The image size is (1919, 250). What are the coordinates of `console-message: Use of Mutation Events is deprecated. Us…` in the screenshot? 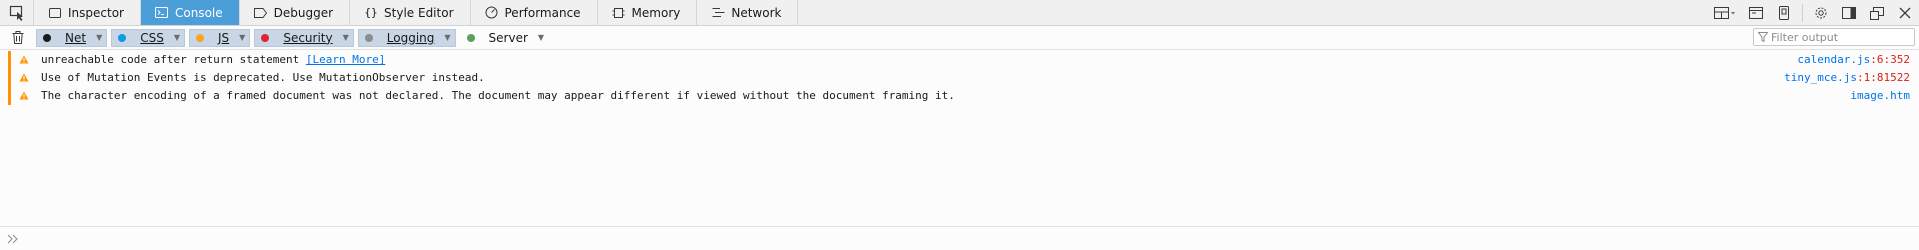 It's located at (959, 78).